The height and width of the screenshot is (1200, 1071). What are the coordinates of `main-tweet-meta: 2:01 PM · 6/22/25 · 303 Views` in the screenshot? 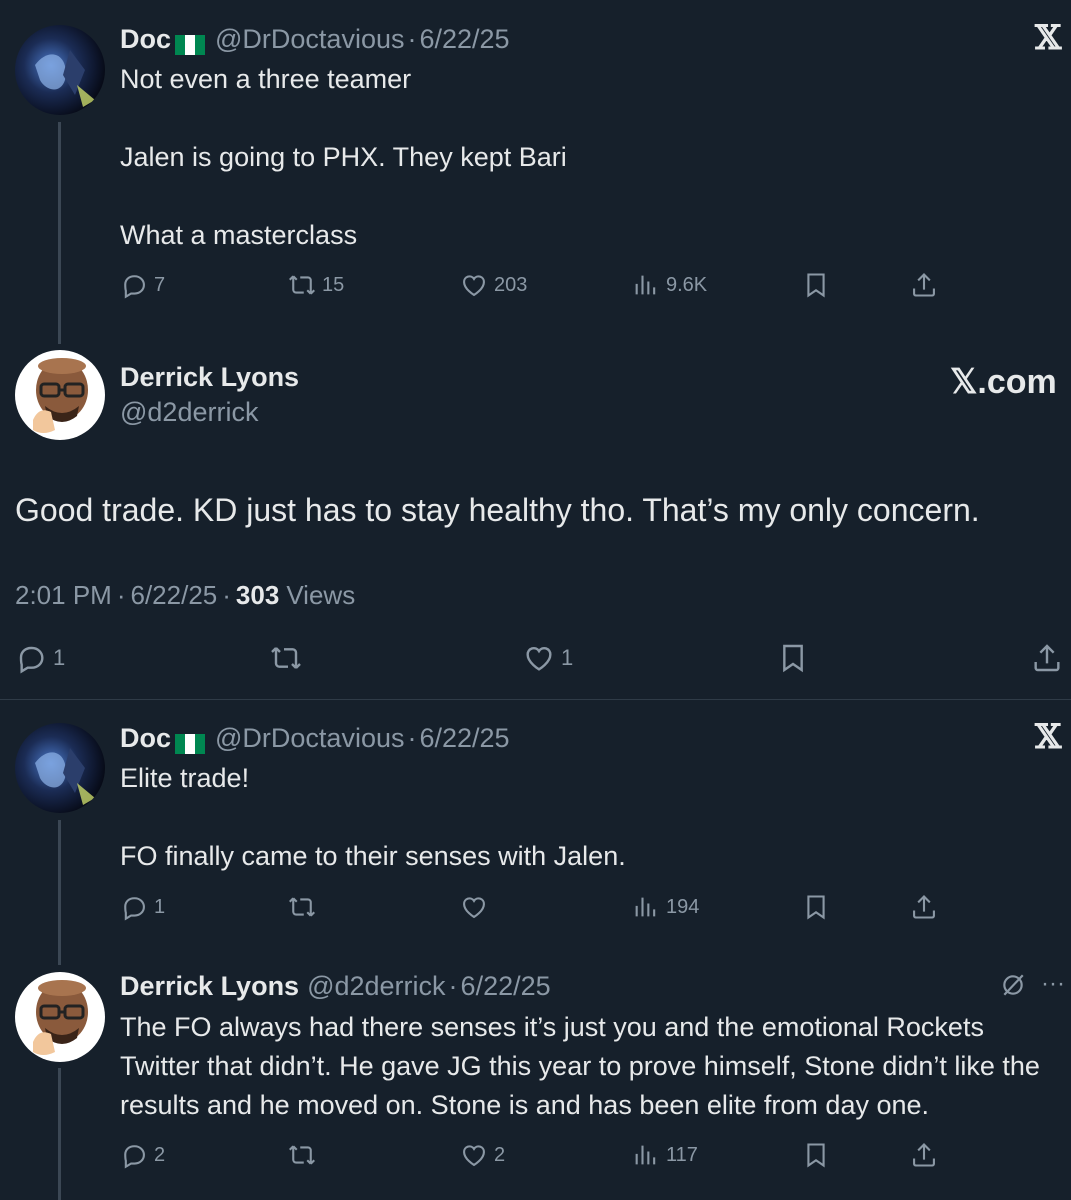 It's located at (185, 595).